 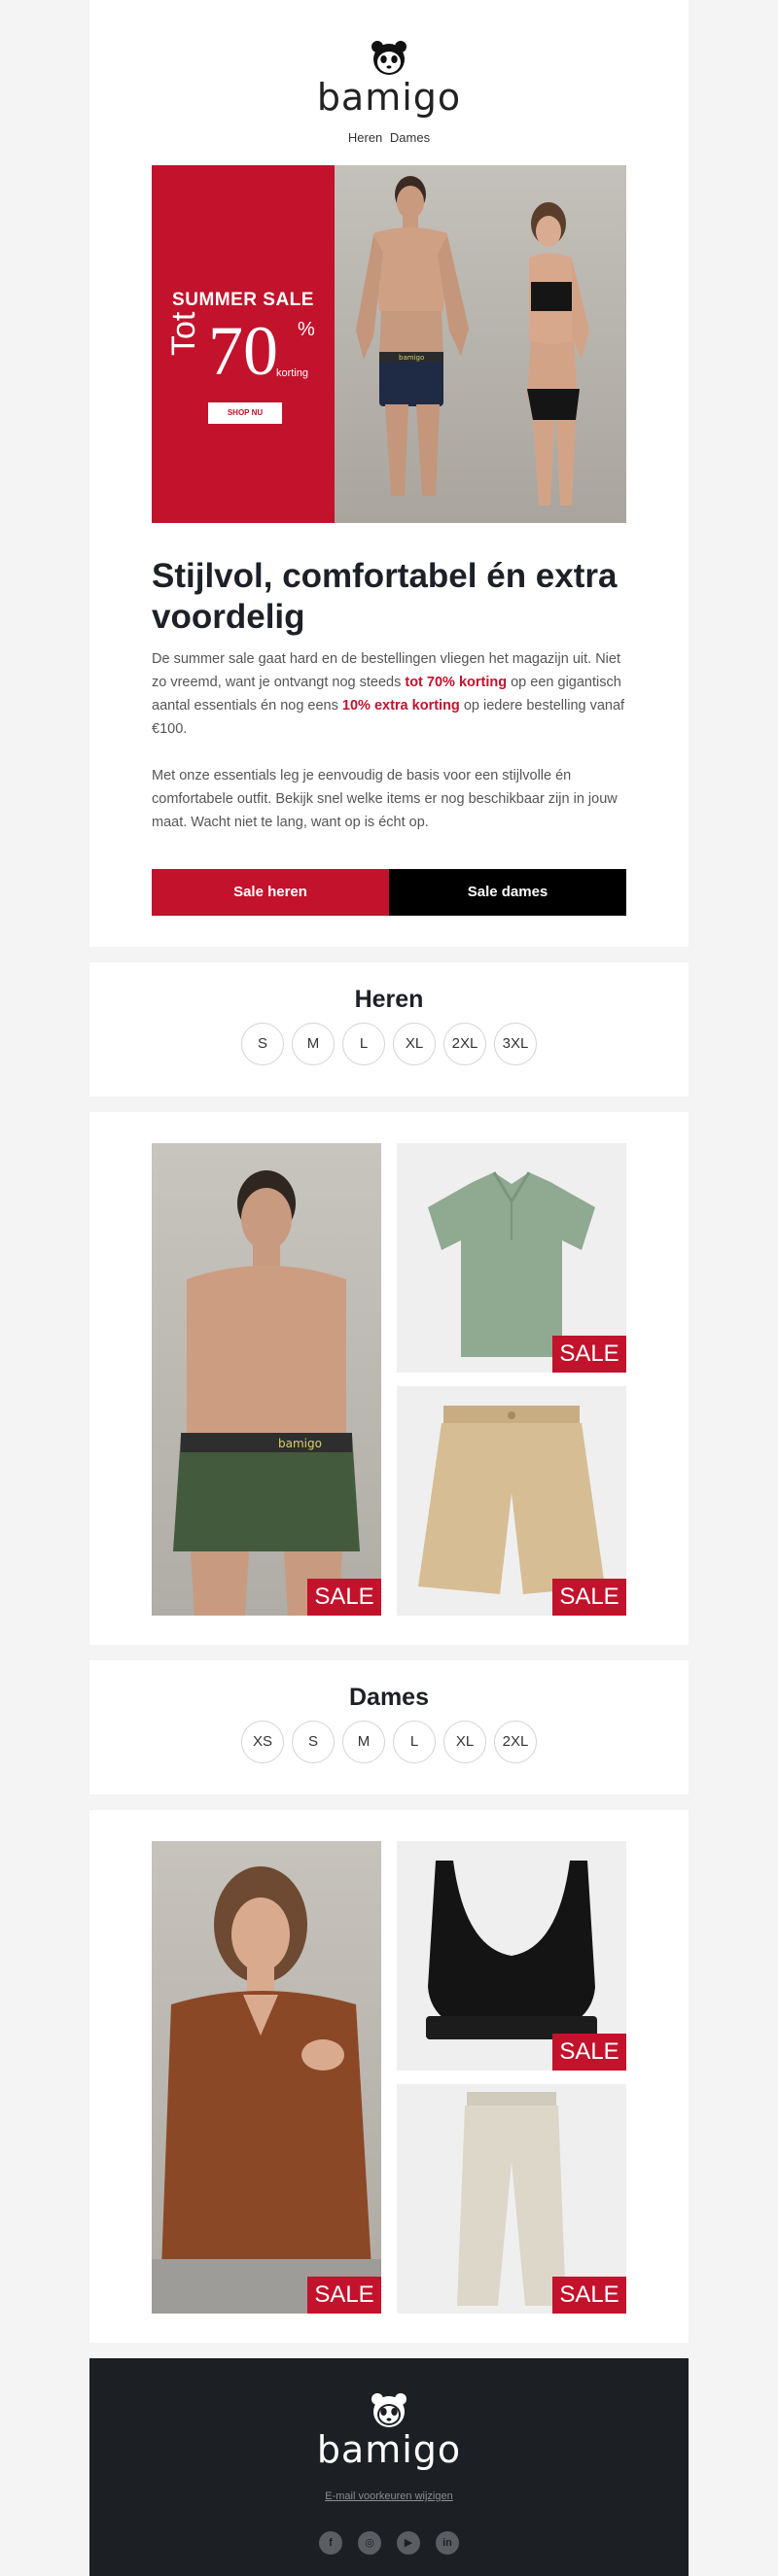 What do you see at coordinates (243, 300) in the screenshot?
I see `banner-title: SUMMER SALE` at bounding box center [243, 300].